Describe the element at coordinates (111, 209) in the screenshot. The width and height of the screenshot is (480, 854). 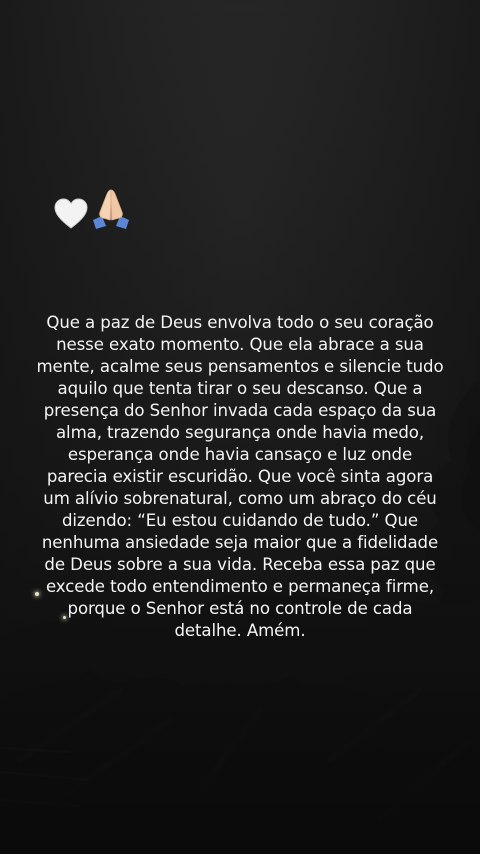
I see `folded-hands-icon` at that location.